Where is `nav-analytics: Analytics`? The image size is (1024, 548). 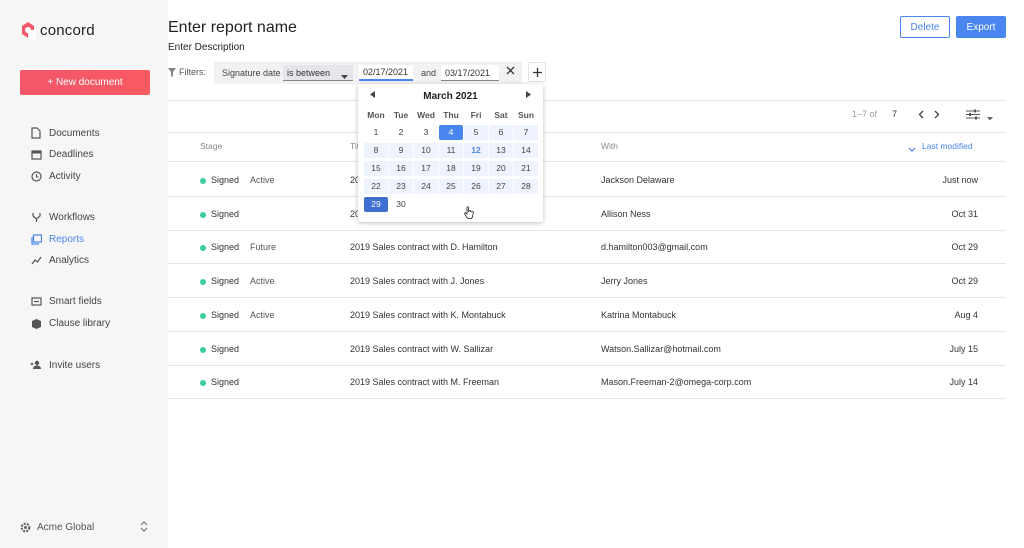 nav-analytics: Analytics is located at coordinates (59, 260).